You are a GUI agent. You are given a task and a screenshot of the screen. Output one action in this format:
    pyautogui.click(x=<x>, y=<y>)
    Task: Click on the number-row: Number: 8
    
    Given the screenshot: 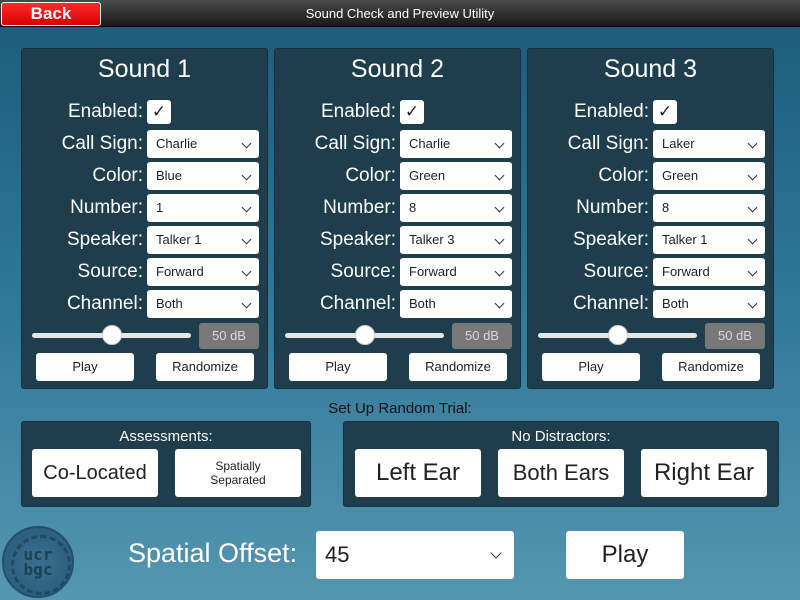 What is the action you would take?
    pyautogui.click(x=650, y=208)
    